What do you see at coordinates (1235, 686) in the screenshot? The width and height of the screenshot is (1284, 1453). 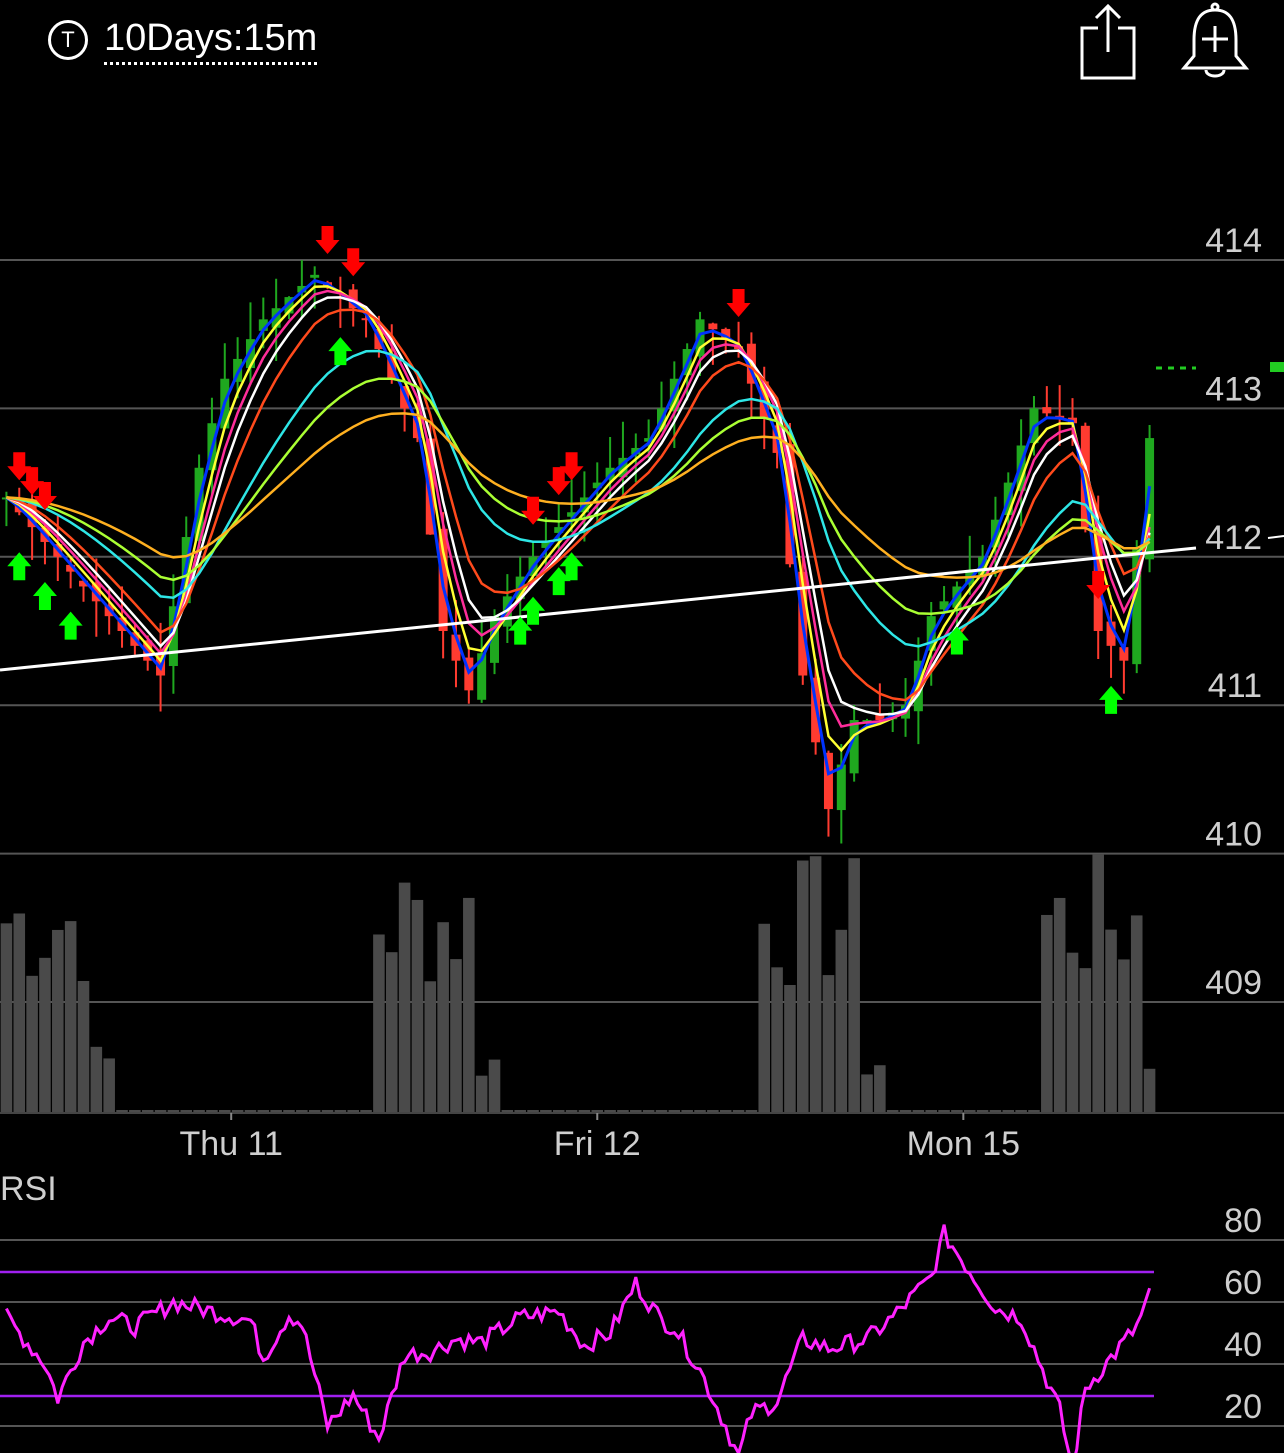 I see `price-tick-label: 411` at bounding box center [1235, 686].